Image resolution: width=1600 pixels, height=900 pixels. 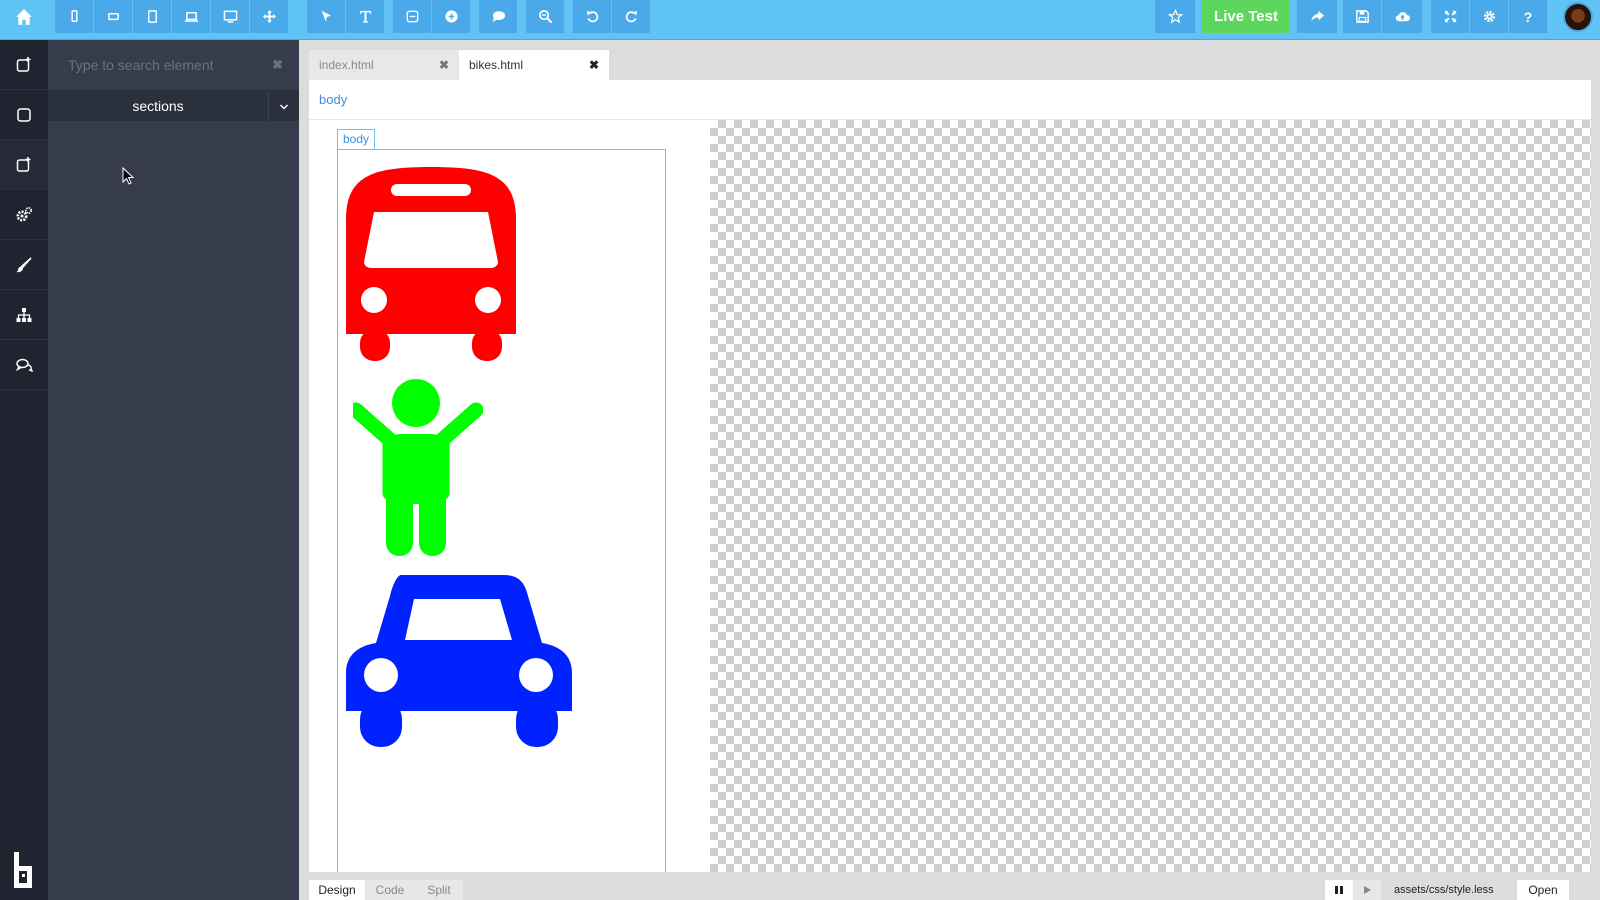 I want to click on desktop-button, so click(x=230, y=16).